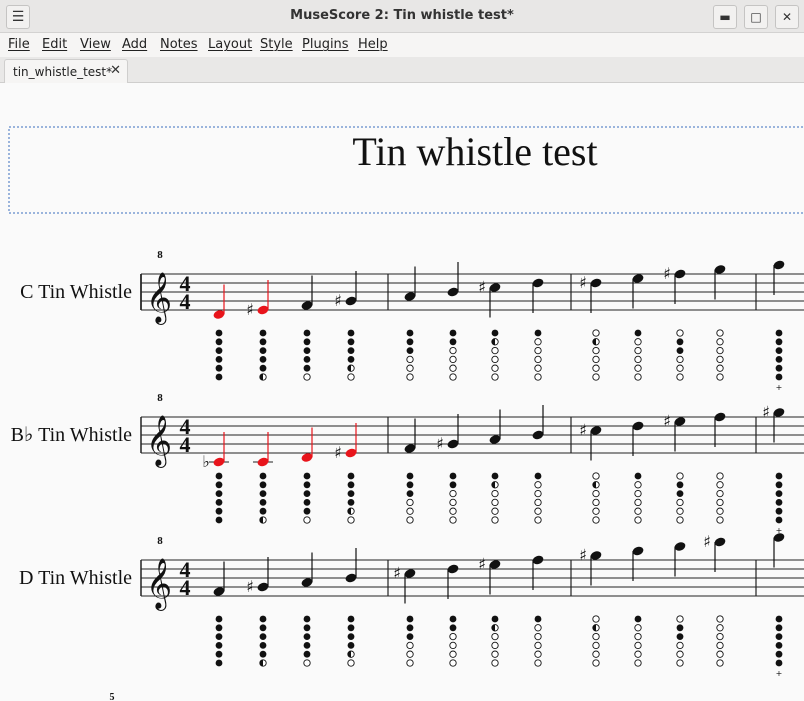 The width and height of the screenshot is (804, 701). What do you see at coordinates (95, 44) in the screenshot?
I see `menu-view: View` at bounding box center [95, 44].